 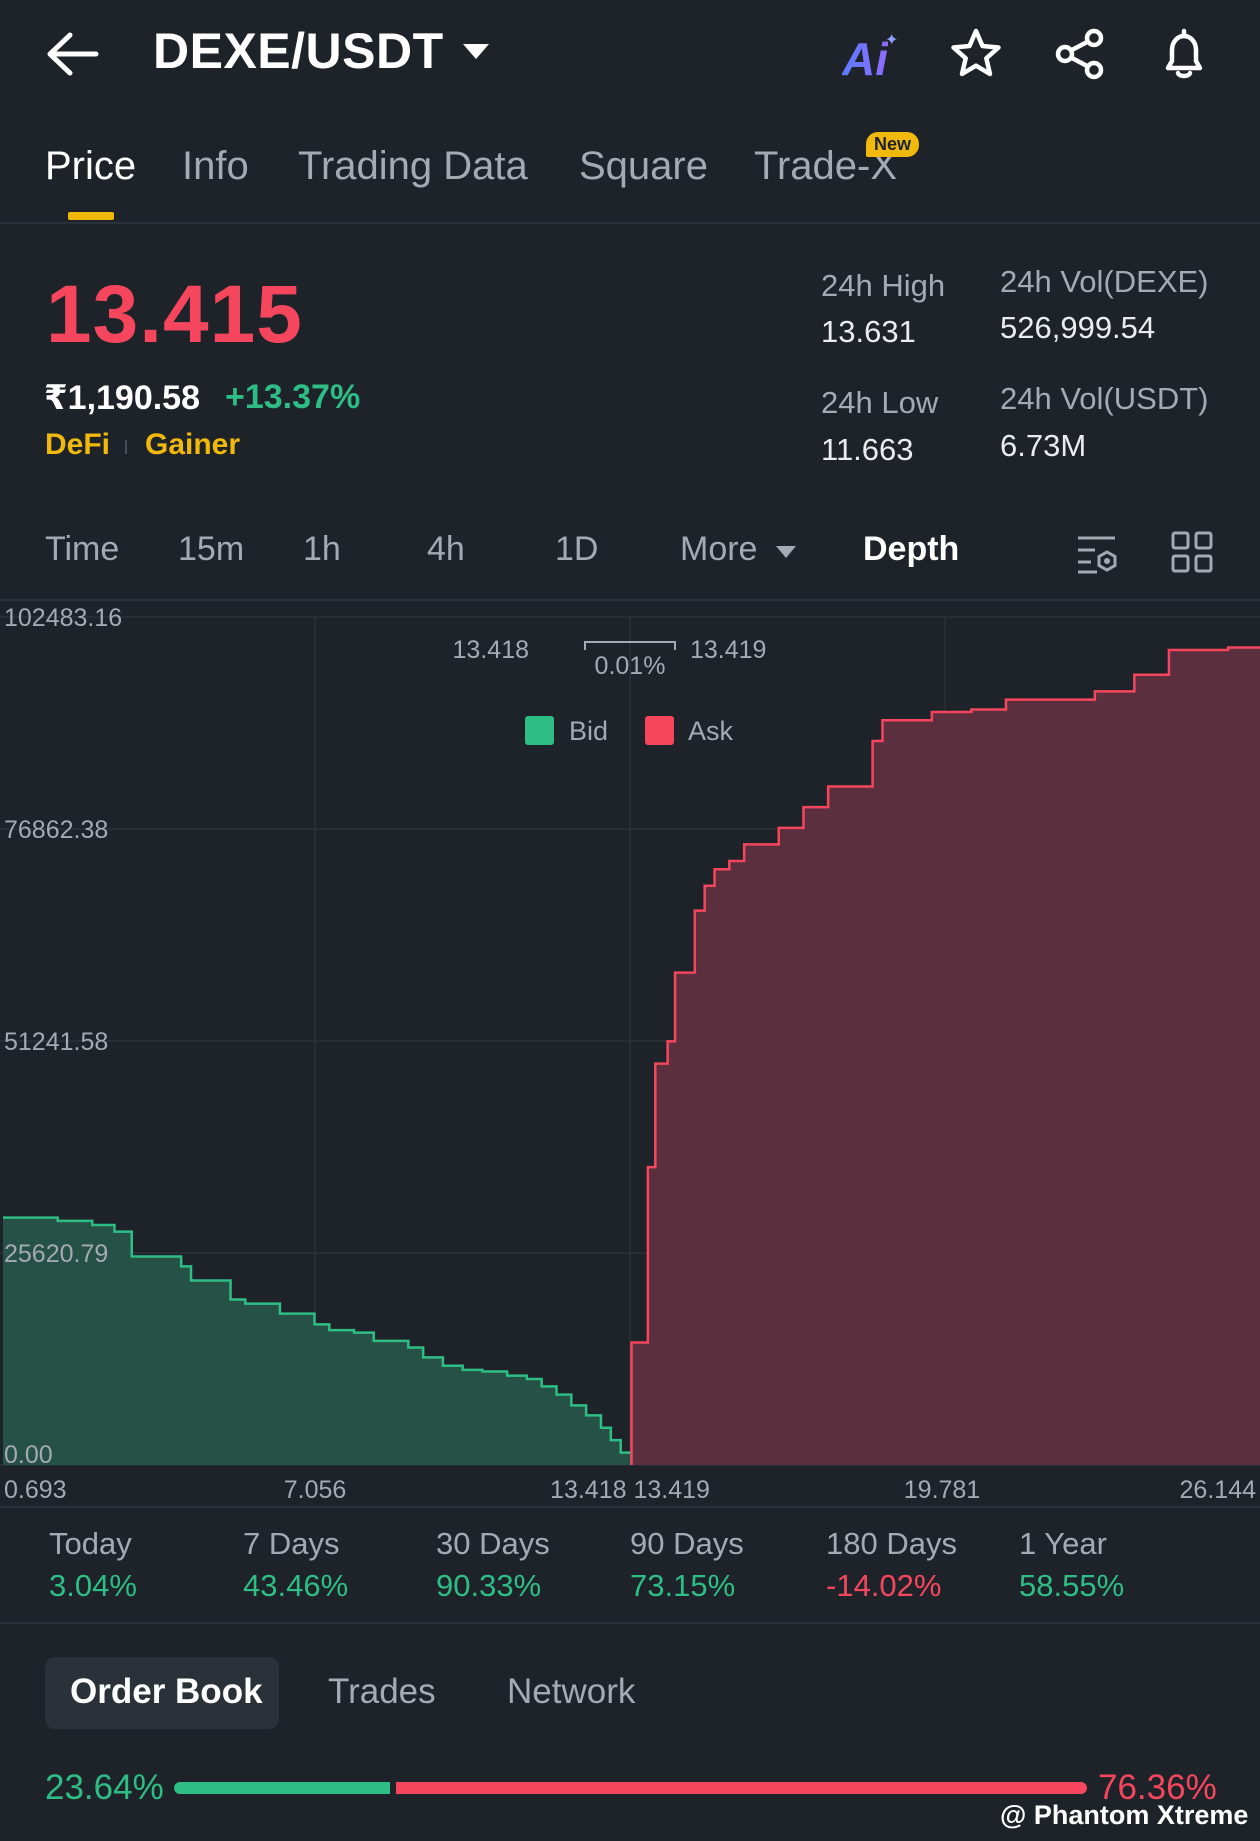 I want to click on tab-square: Square, so click(x=643, y=166).